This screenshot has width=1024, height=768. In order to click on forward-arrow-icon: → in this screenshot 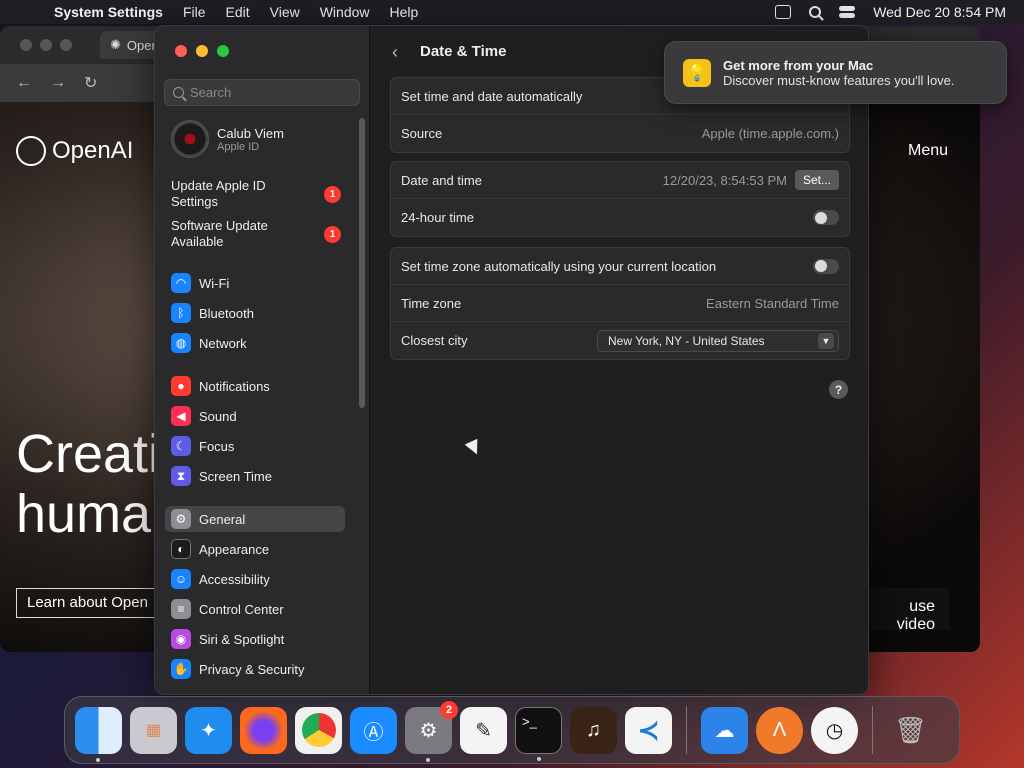, I will do `click(58, 83)`.